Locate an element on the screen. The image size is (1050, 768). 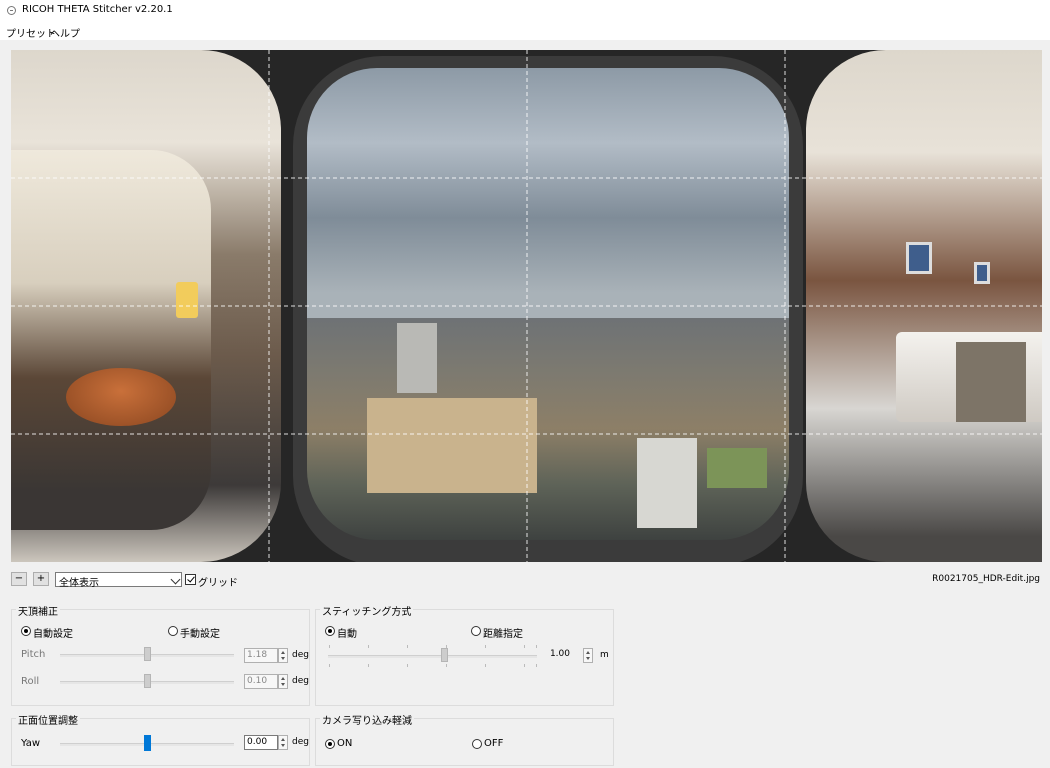
yaw-label: Yaw is located at coordinates (31, 743).